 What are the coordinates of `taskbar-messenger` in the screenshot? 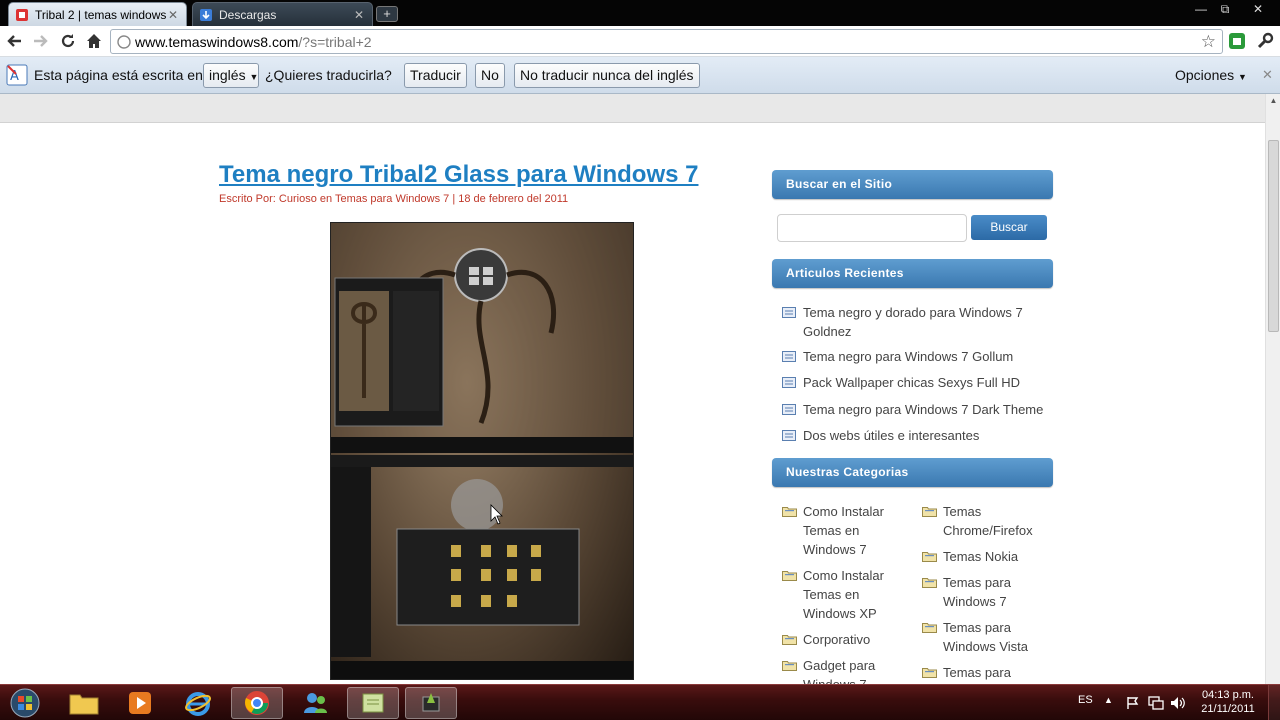 It's located at (316, 703).